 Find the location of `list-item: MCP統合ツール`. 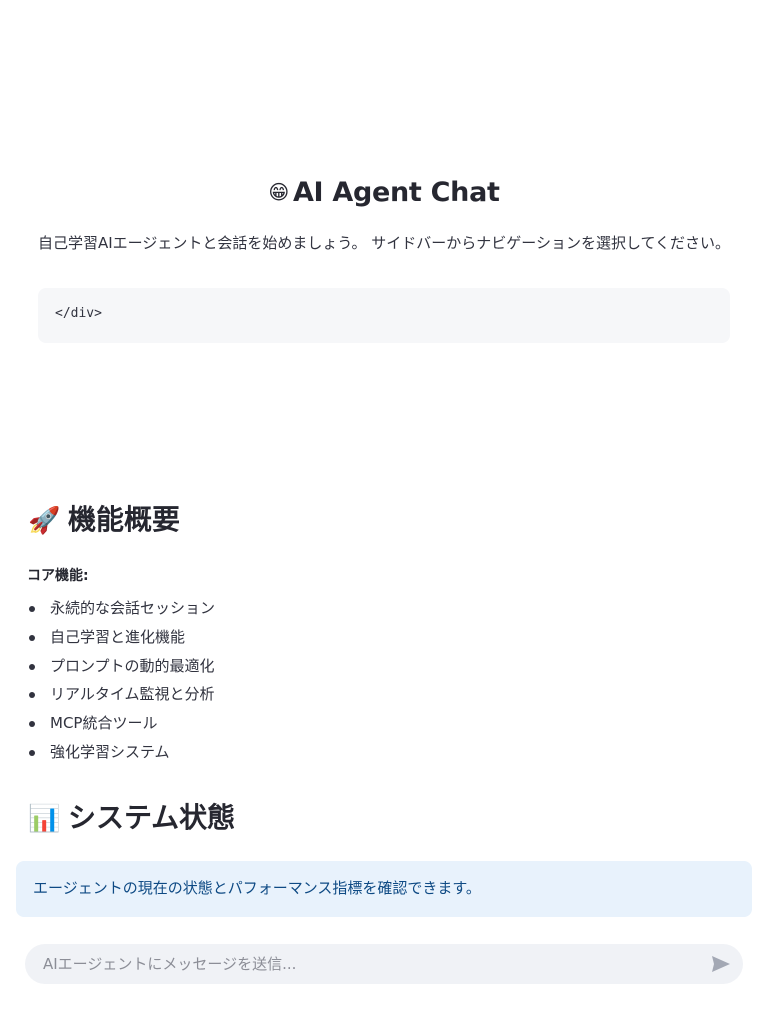

list-item: MCP統合ツール is located at coordinates (121, 723).